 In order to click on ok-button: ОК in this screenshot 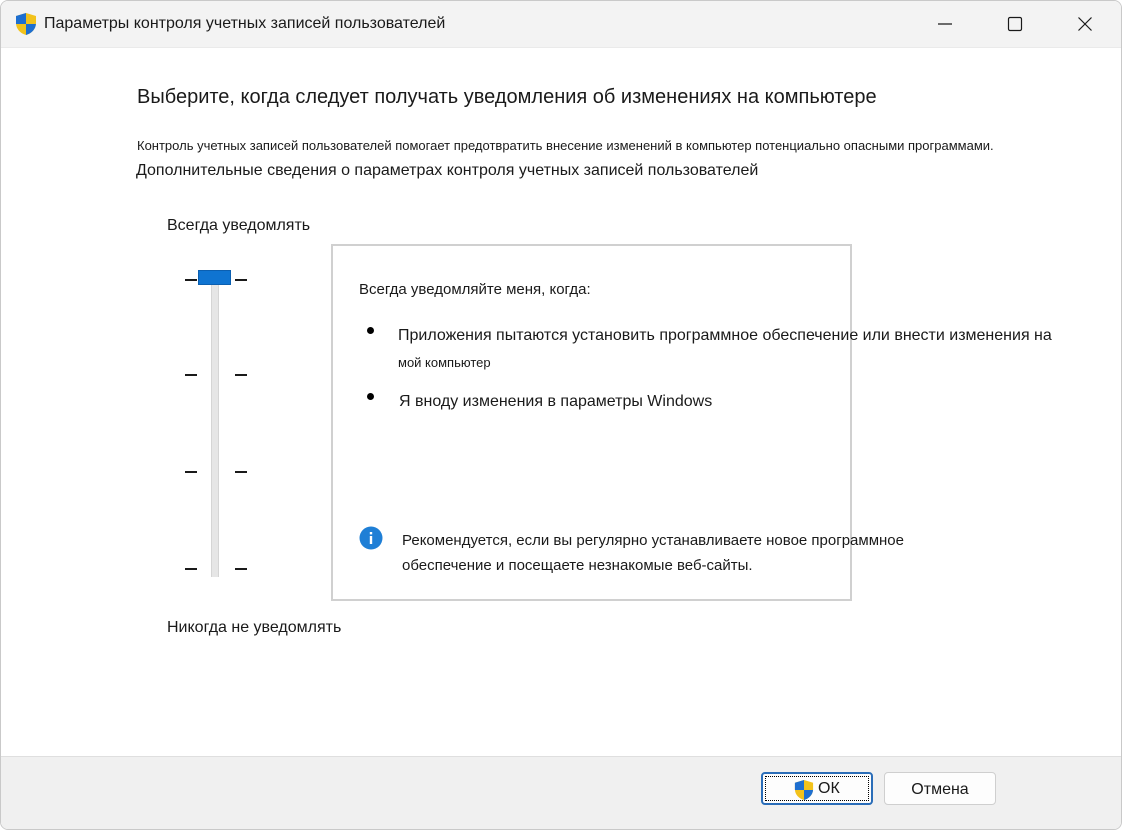, I will do `click(817, 788)`.